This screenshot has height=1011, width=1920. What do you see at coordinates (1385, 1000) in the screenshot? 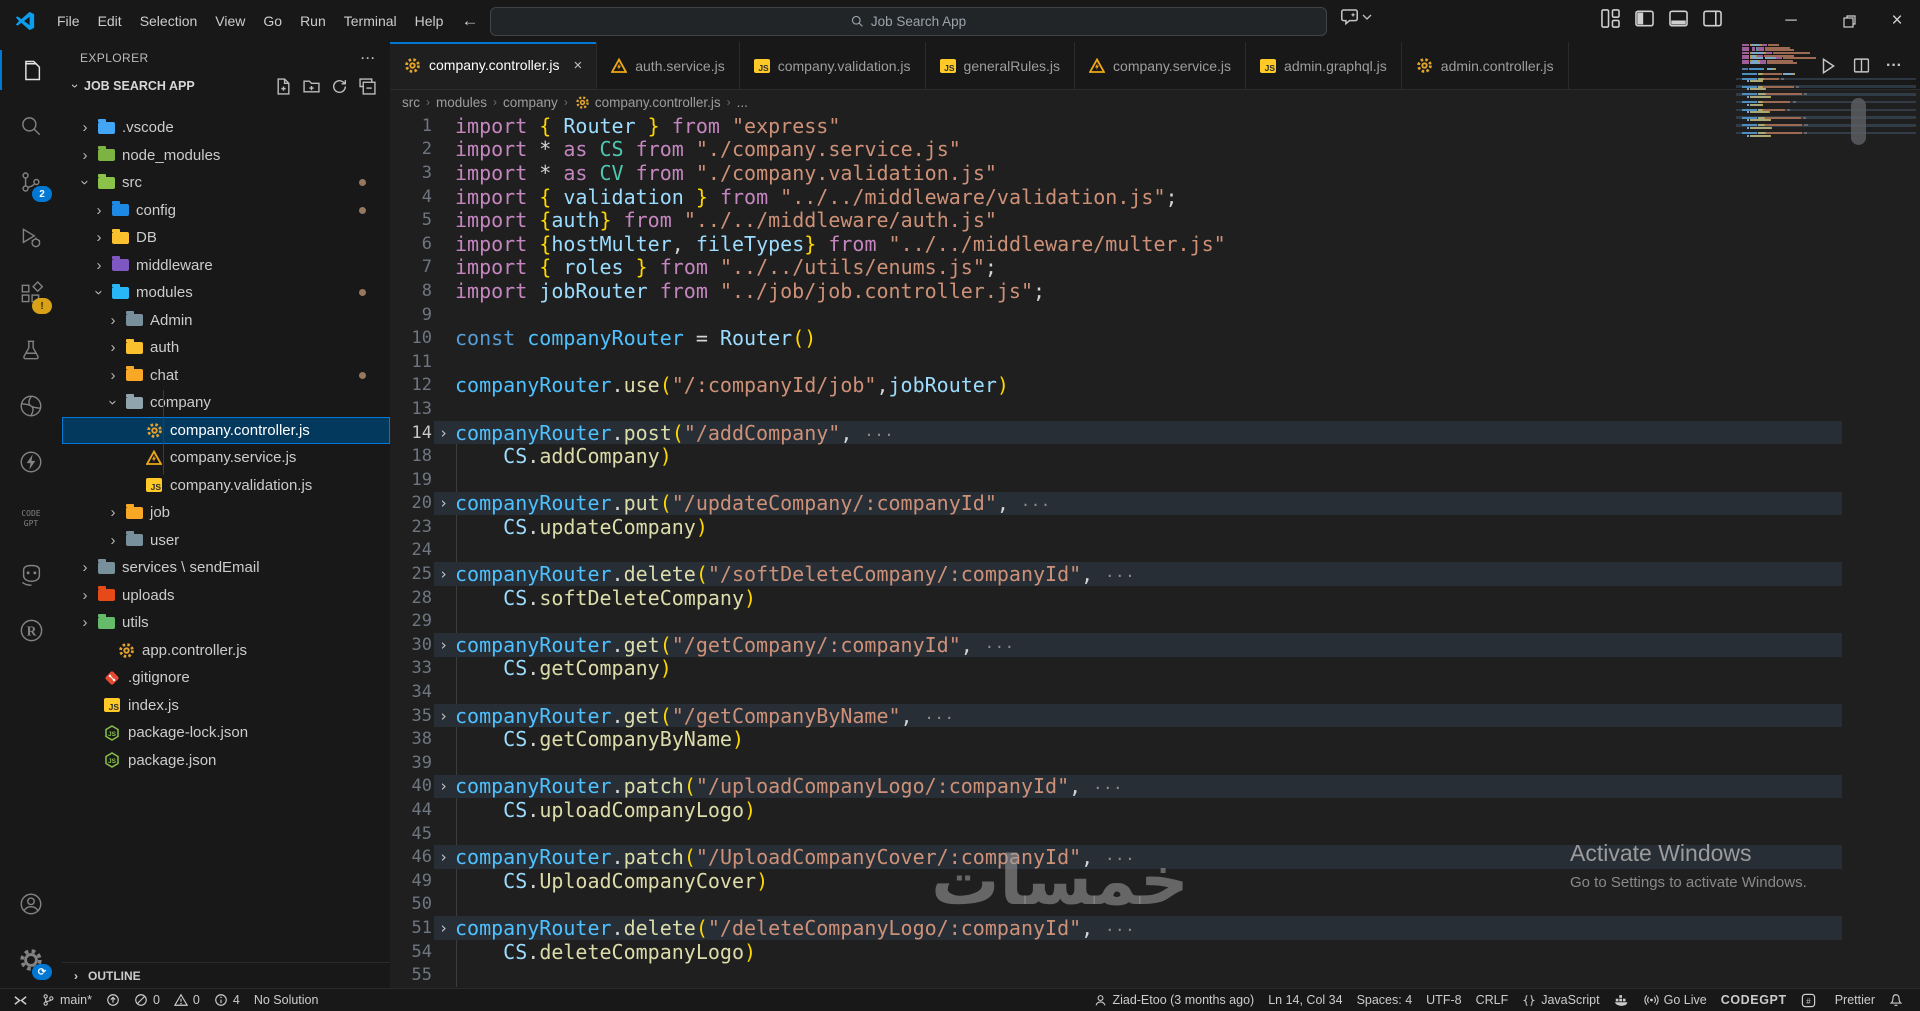
I see `status-indentation: Spaces: 4` at bounding box center [1385, 1000].